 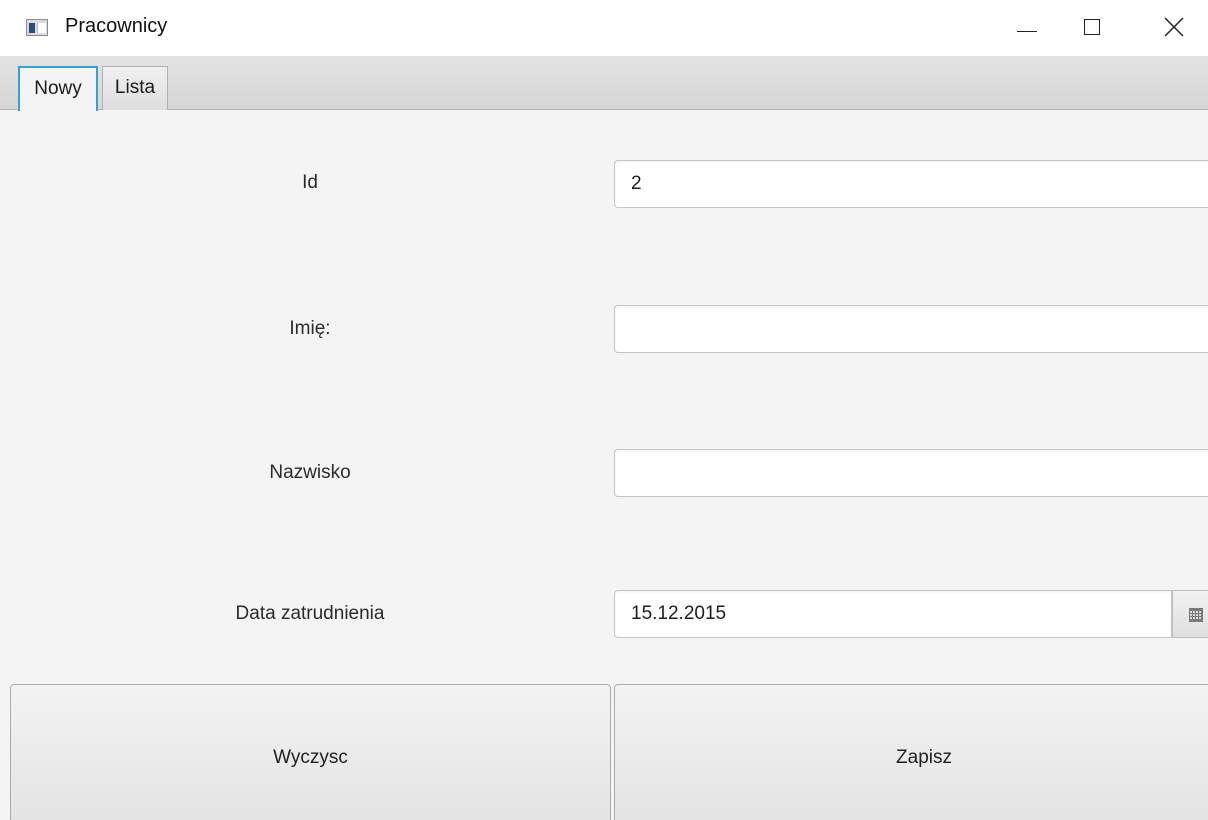 I want to click on tab-bar: Nowy Lista, so click(x=604, y=83).